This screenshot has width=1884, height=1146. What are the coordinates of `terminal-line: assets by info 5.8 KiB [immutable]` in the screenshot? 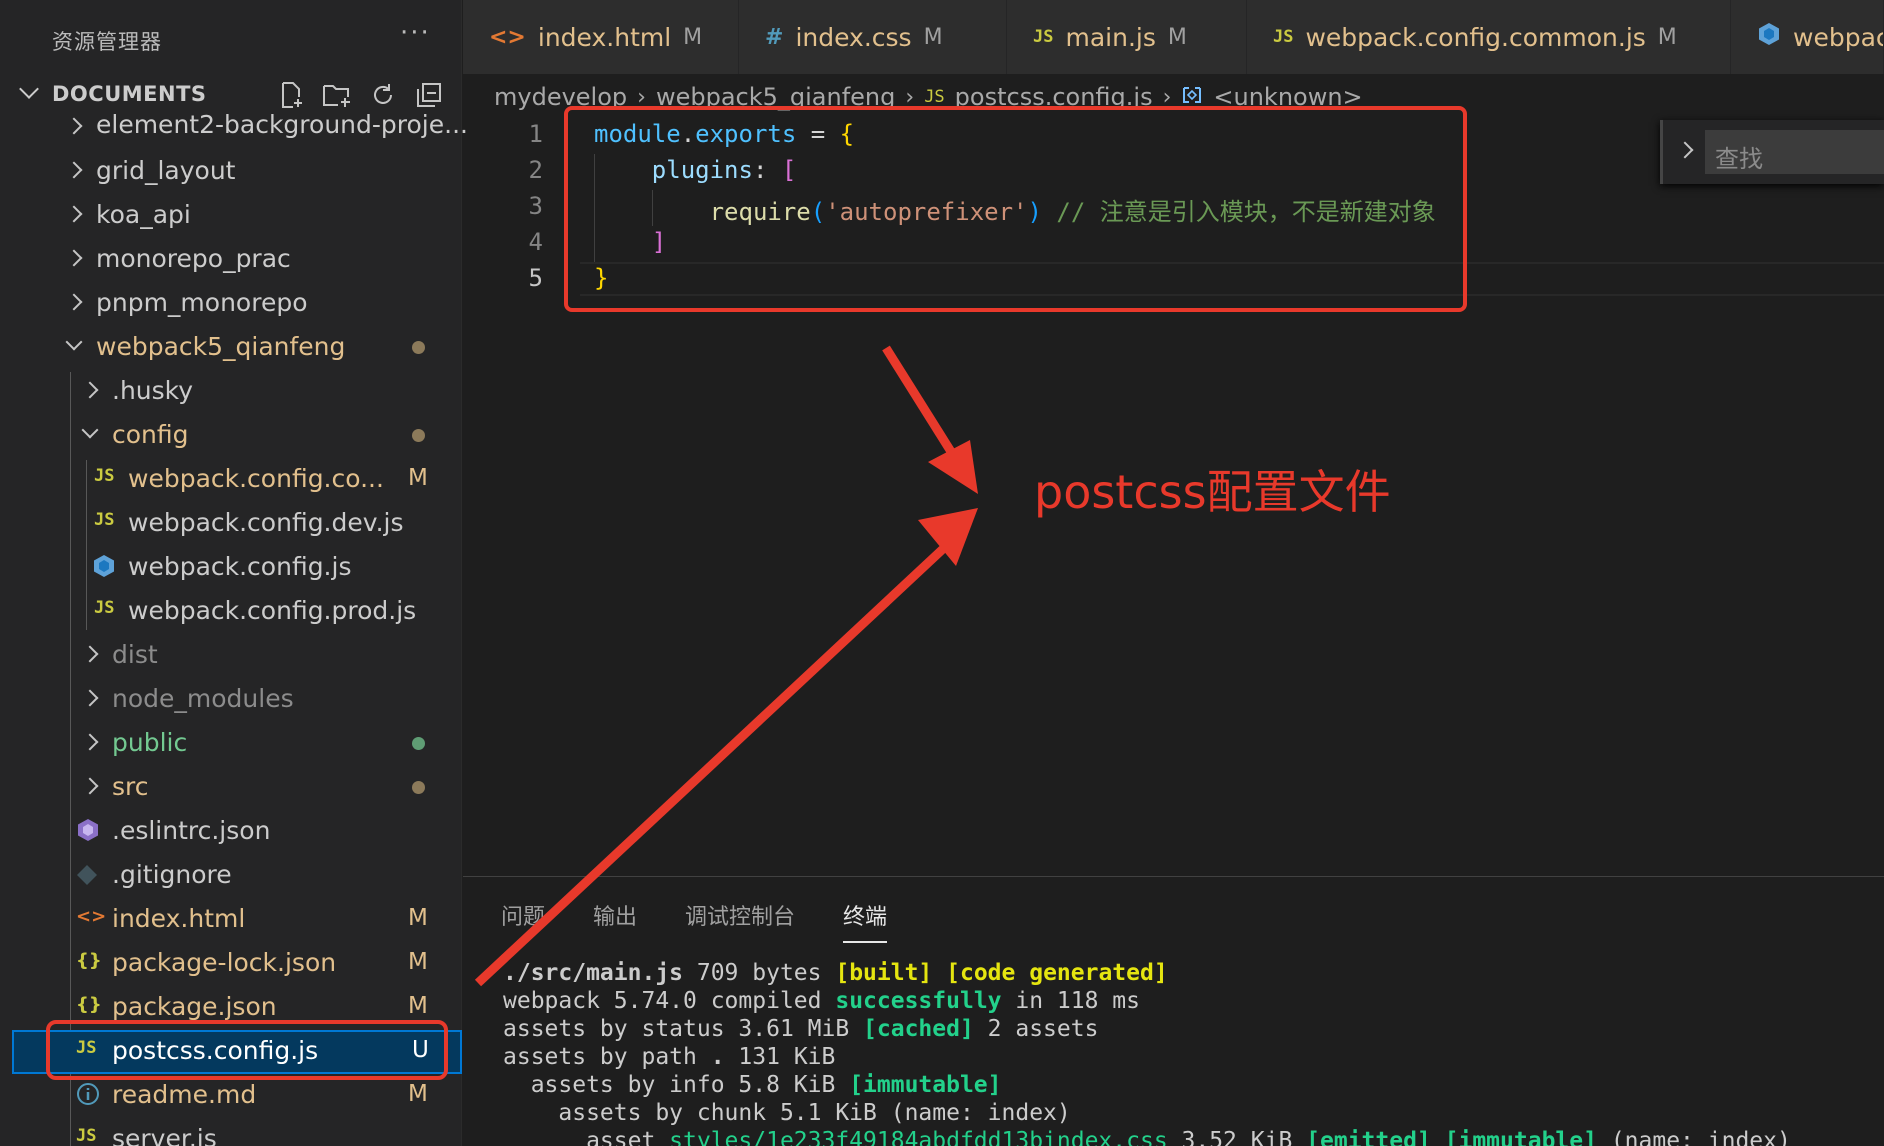 It's located at (752, 1085).